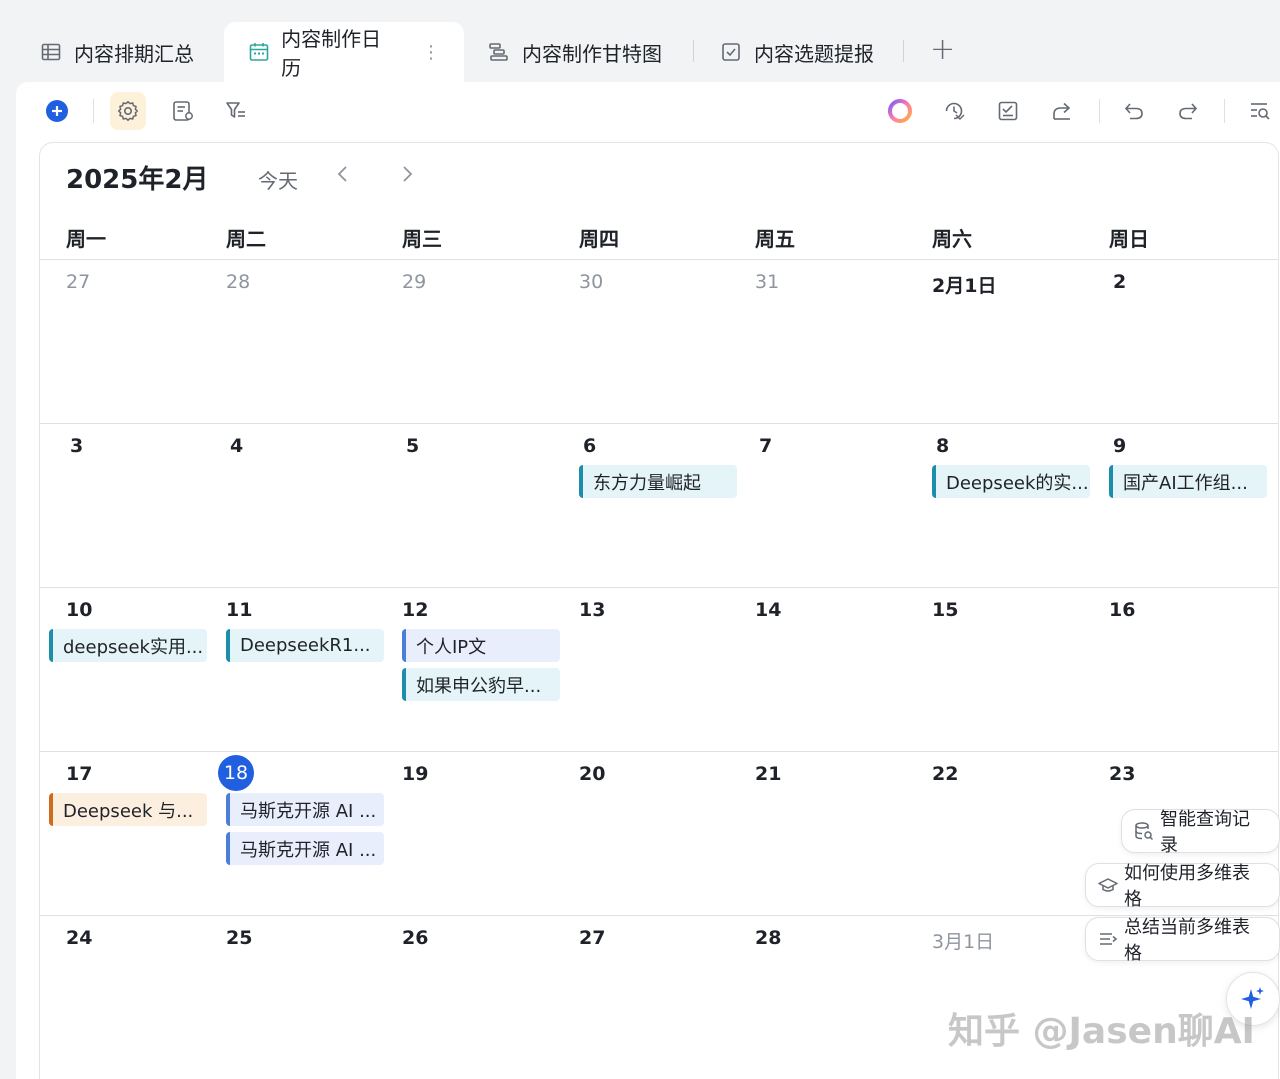  Describe the element at coordinates (414, 282) in the screenshot. I see `day-cell-date: 29` at that location.